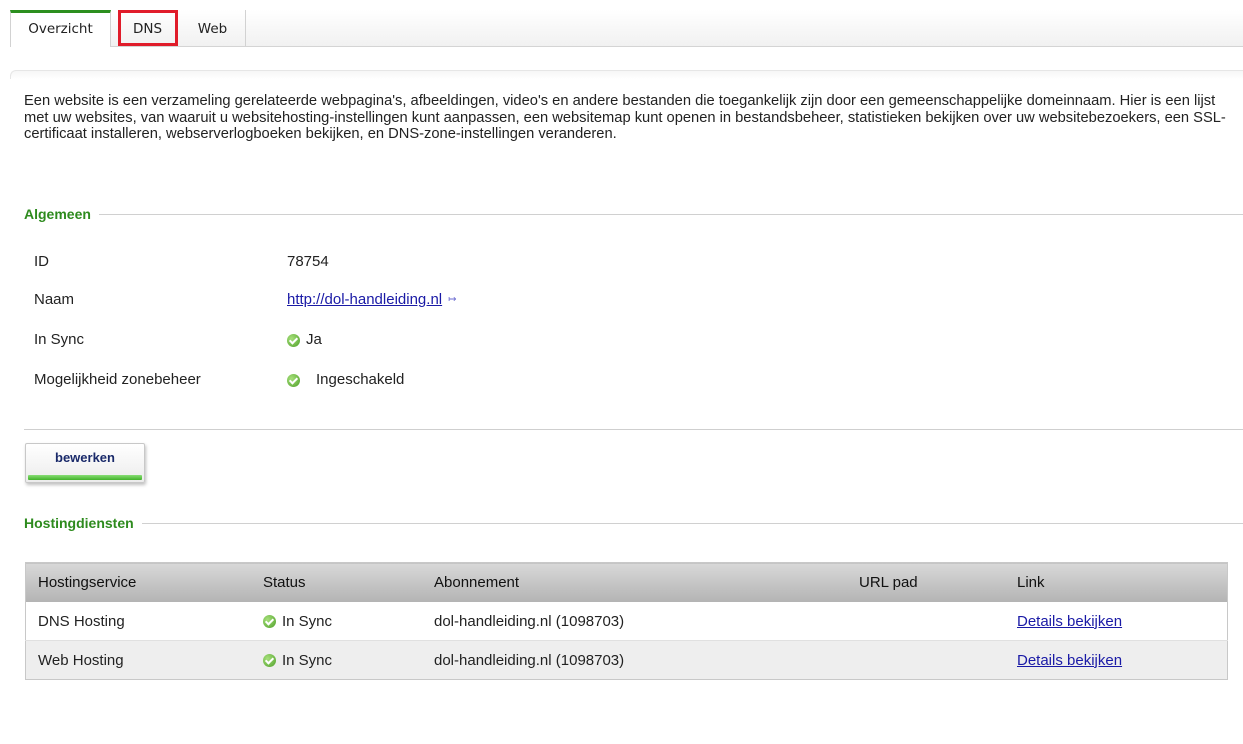 The width and height of the screenshot is (1243, 744). Describe the element at coordinates (452, 300) in the screenshot. I see `external-link-icon: ↦` at that location.